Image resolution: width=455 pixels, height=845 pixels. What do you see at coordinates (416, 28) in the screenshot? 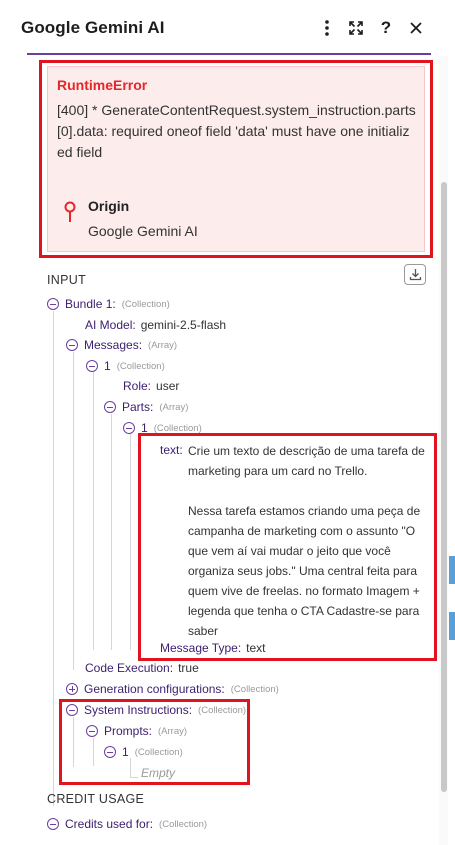
I see `close-icon` at bounding box center [416, 28].